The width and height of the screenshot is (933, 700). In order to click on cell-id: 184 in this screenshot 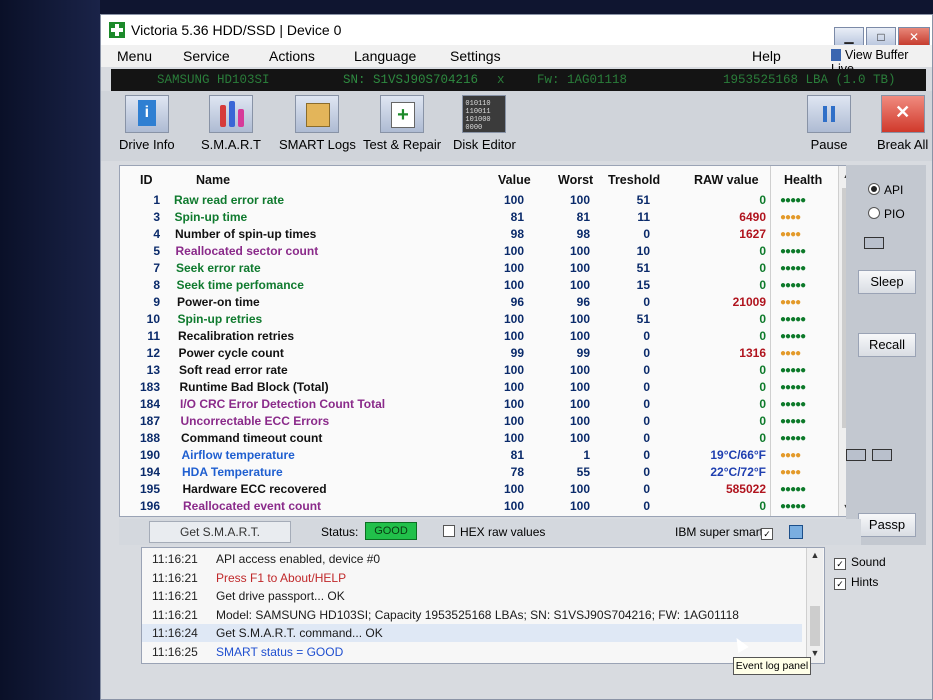, I will do `click(149, 404)`.